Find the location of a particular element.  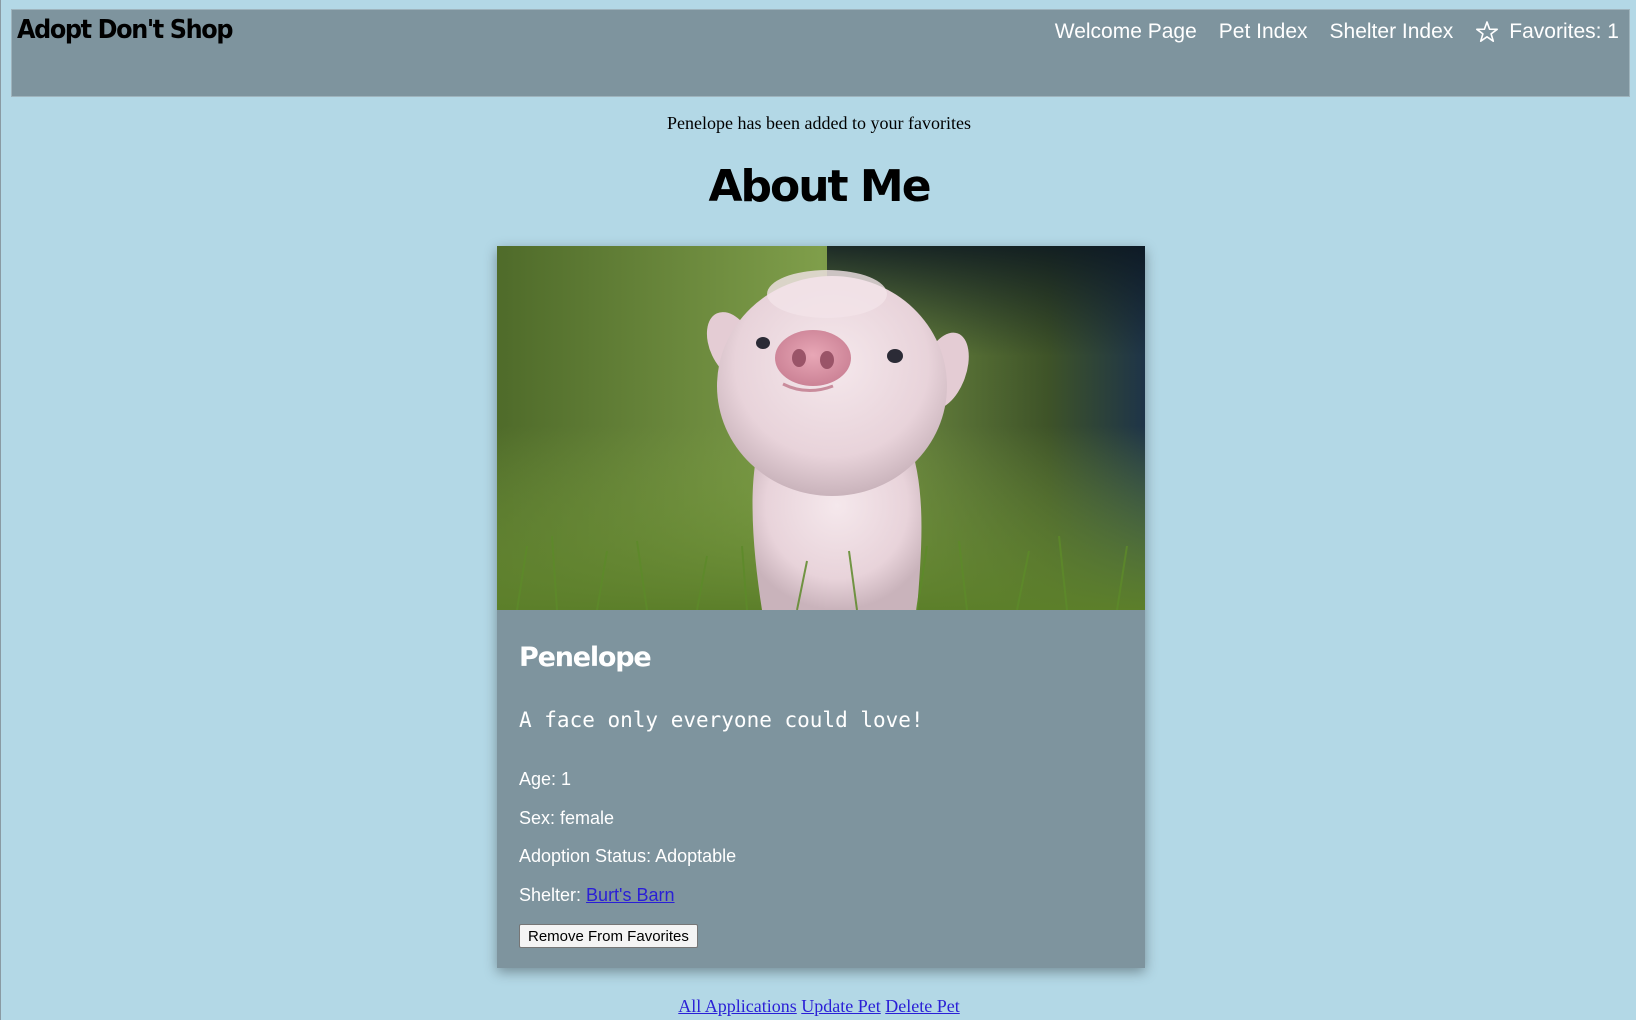

all-applications-link: All Applications is located at coordinates (737, 1006).